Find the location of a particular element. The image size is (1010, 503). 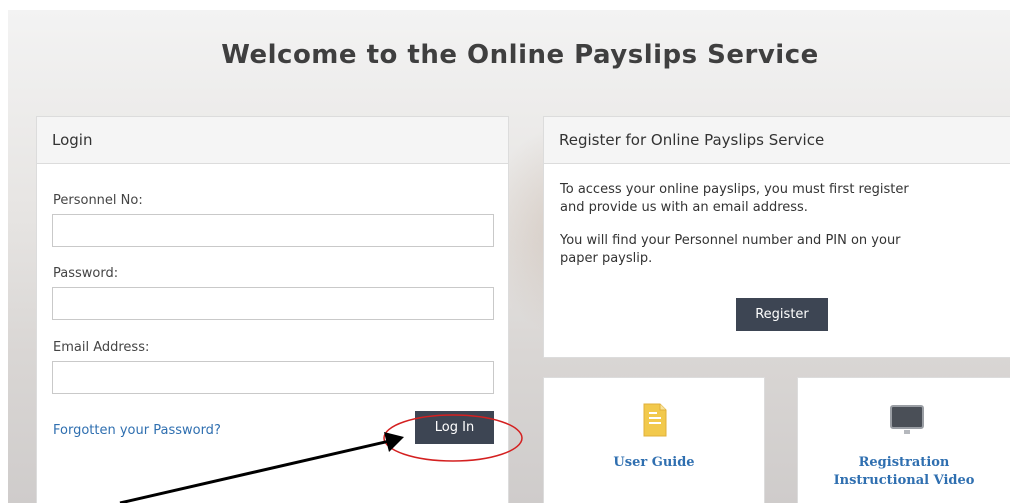

page-title: Welcome to the Online Payslips Service is located at coordinates (520, 55).